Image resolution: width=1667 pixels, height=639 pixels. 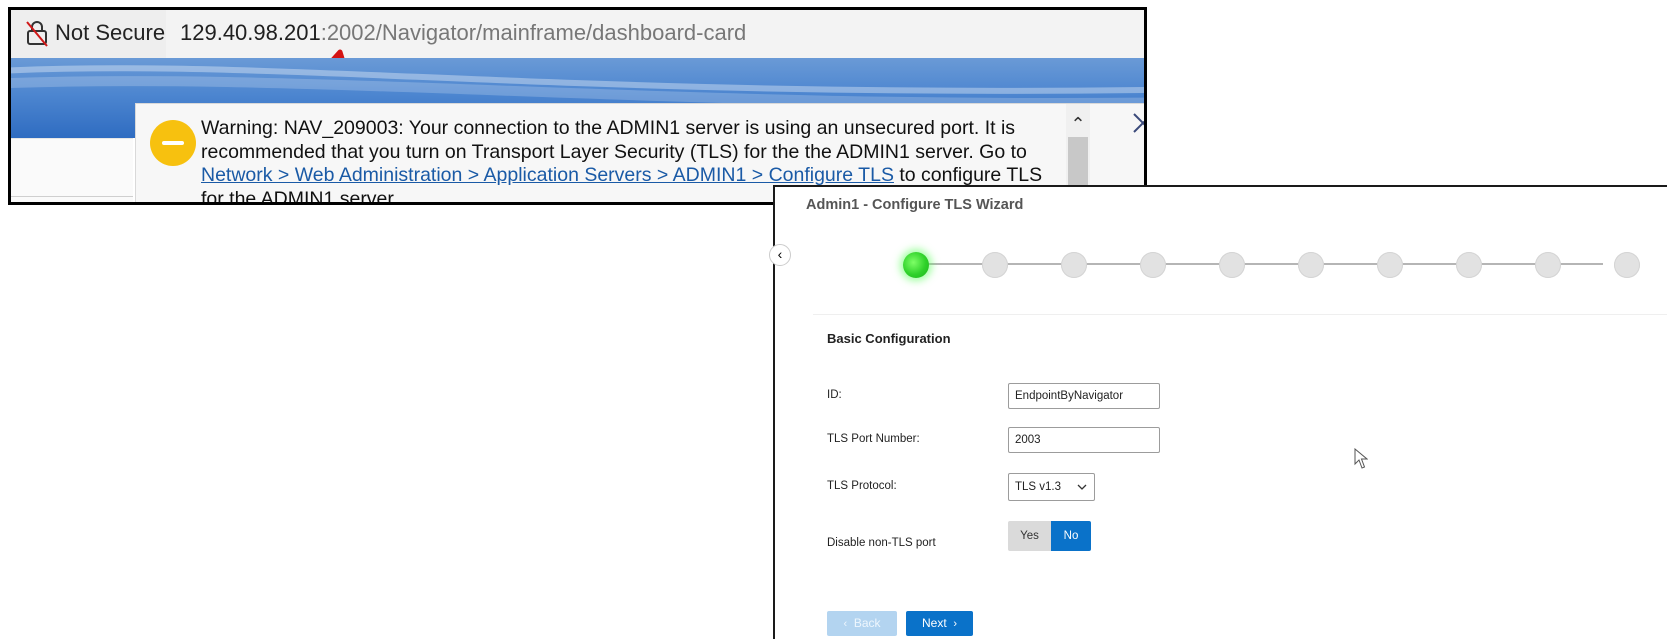 What do you see at coordinates (862, 486) in the screenshot?
I see `tls-protocol-label: TLS Protocol:` at bounding box center [862, 486].